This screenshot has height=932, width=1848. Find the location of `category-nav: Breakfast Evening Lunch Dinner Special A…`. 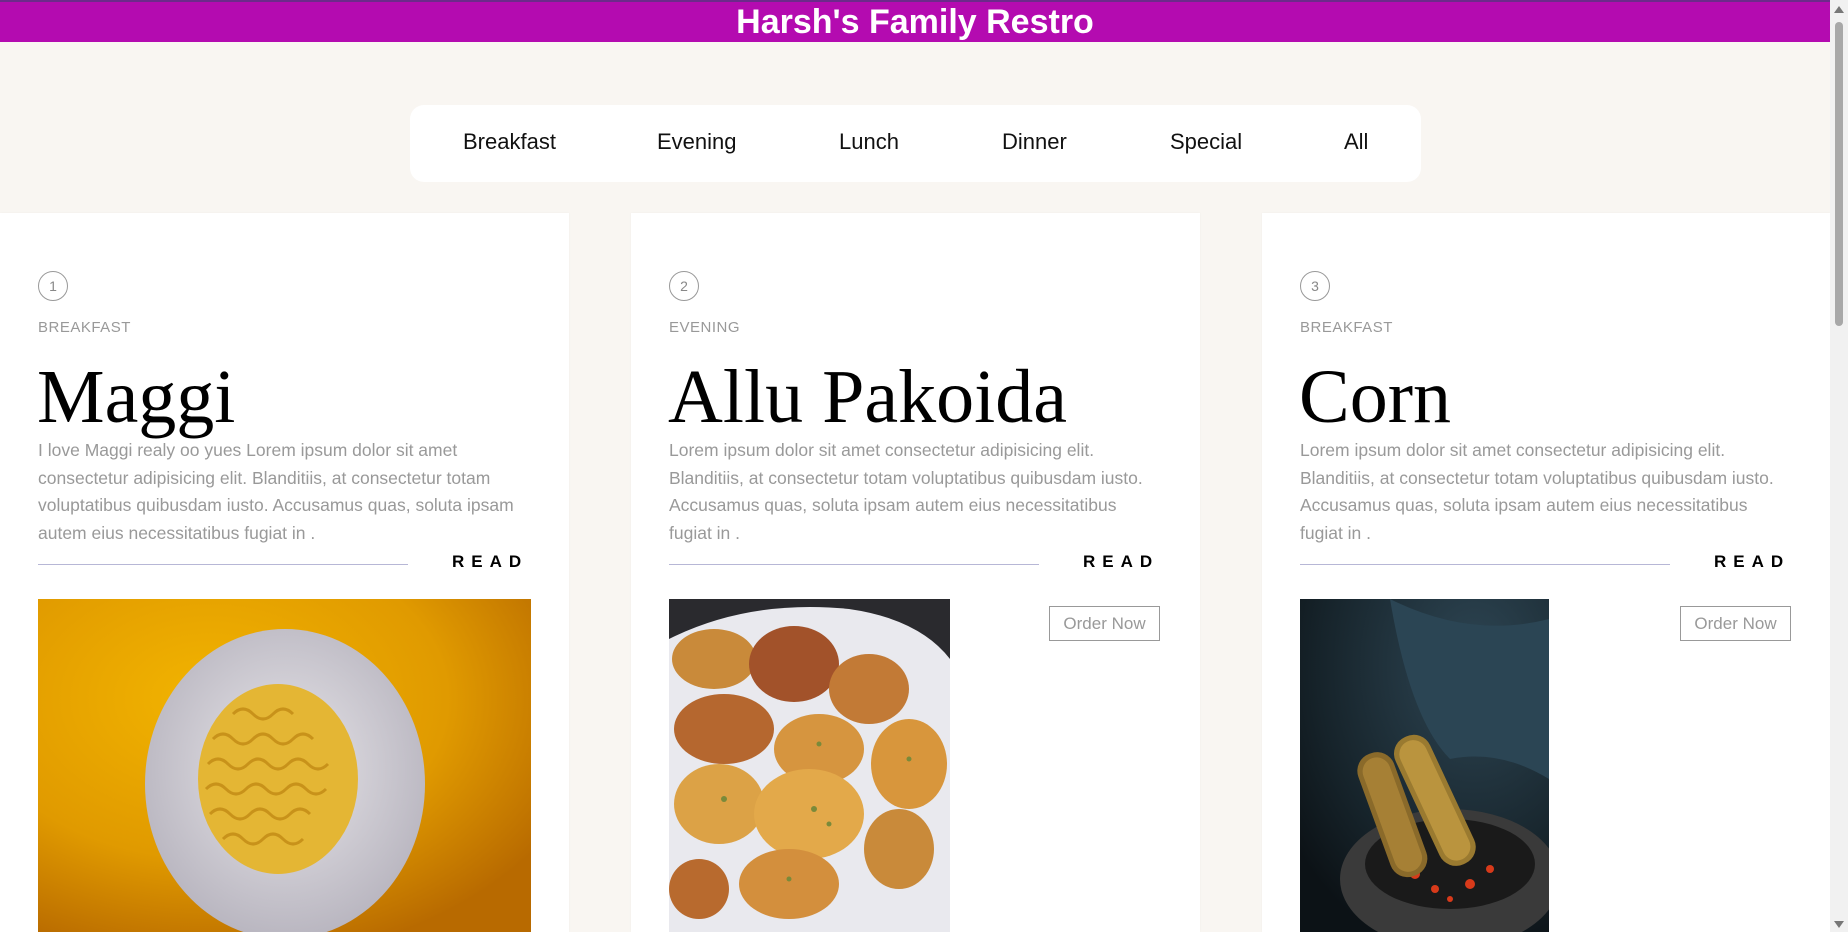

category-nav: Breakfast Evening Lunch Dinner Special A… is located at coordinates (915, 143).